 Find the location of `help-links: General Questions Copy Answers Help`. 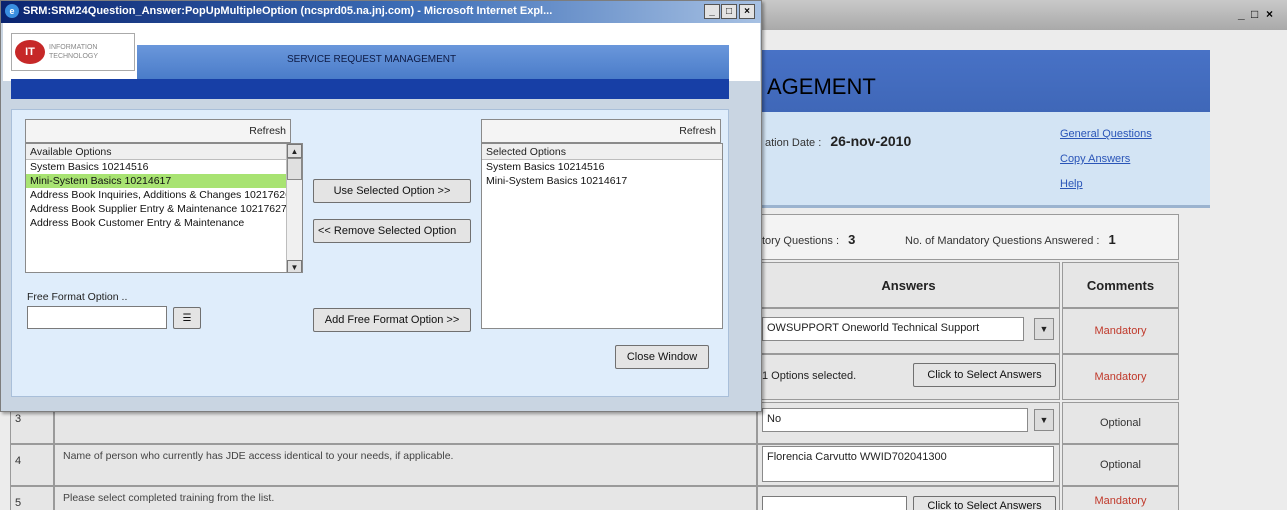

help-links: General Questions Copy Answers Help is located at coordinates (1106, 159).